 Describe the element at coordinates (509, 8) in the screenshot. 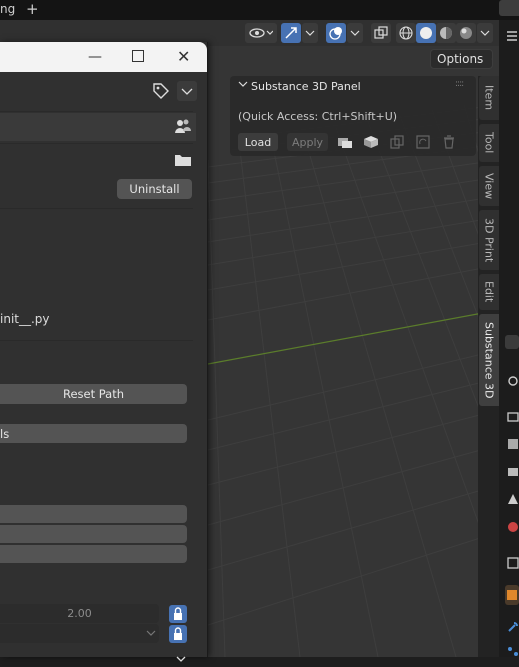

I see `scene-selector` at that location.